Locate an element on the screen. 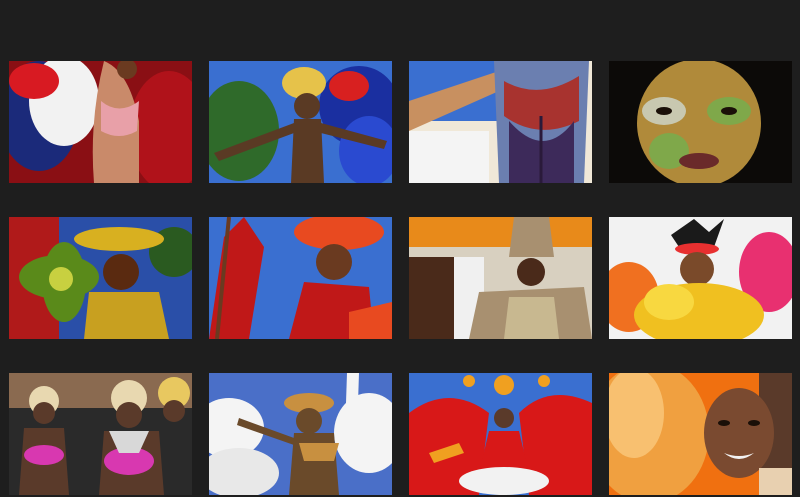 This screenshot has width=800, height=497. photo-pink-beaded-dancers-group is located at coordinates (100, 434).